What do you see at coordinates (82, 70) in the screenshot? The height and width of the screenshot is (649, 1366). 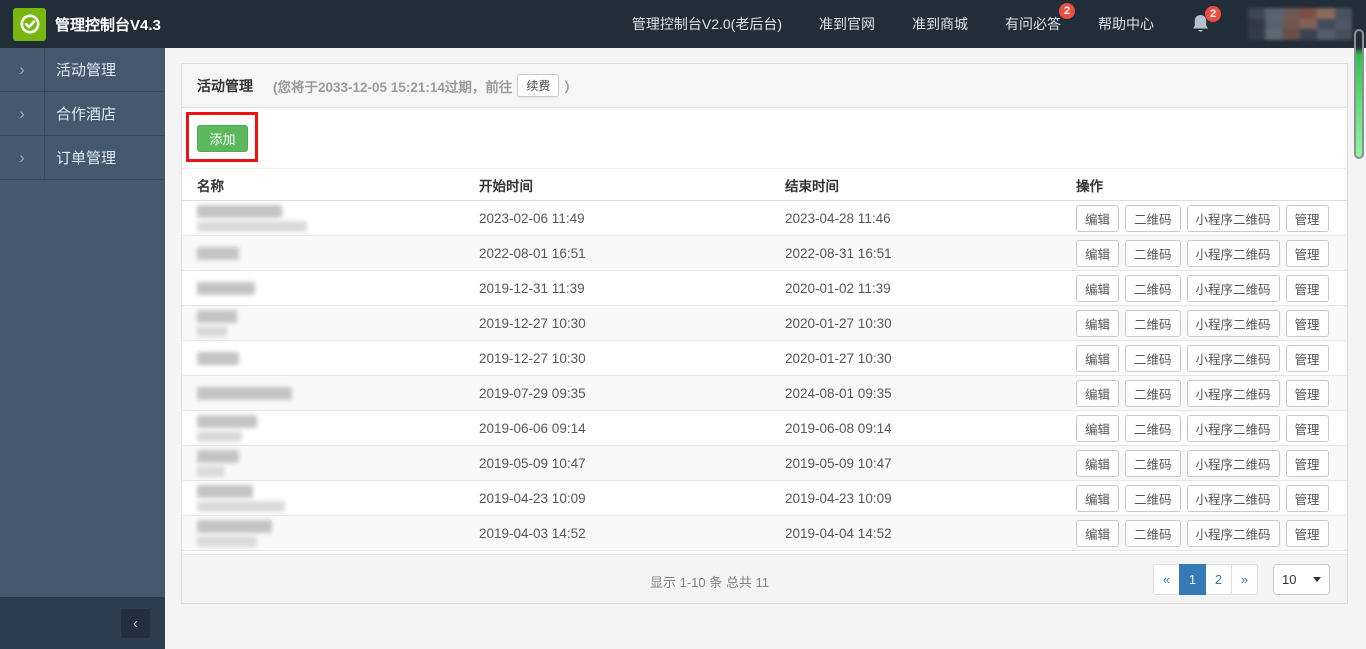 I see `sidebar-item-activity-management: › 活动管理` at bounding box center [82, 70].